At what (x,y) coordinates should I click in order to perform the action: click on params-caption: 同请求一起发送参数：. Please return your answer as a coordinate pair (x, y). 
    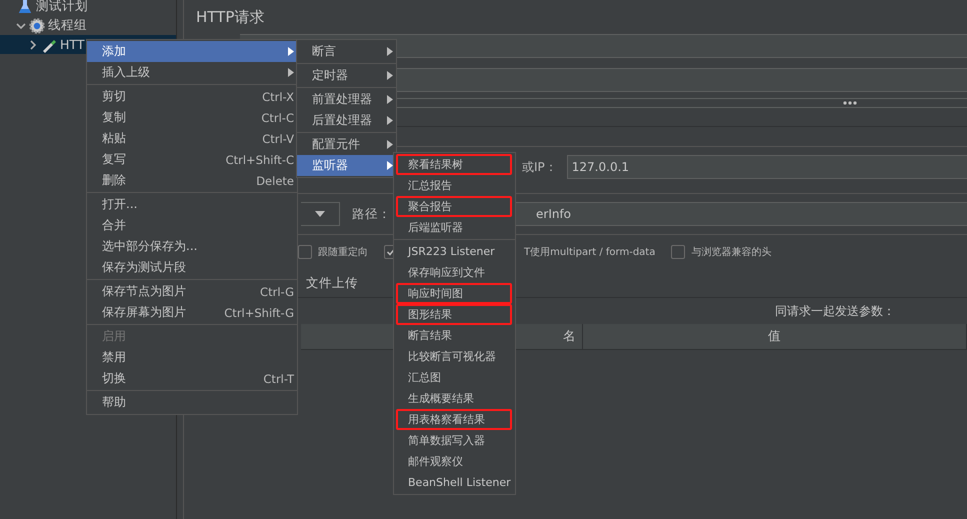
    Looking at the image, I should click on (835, 311).